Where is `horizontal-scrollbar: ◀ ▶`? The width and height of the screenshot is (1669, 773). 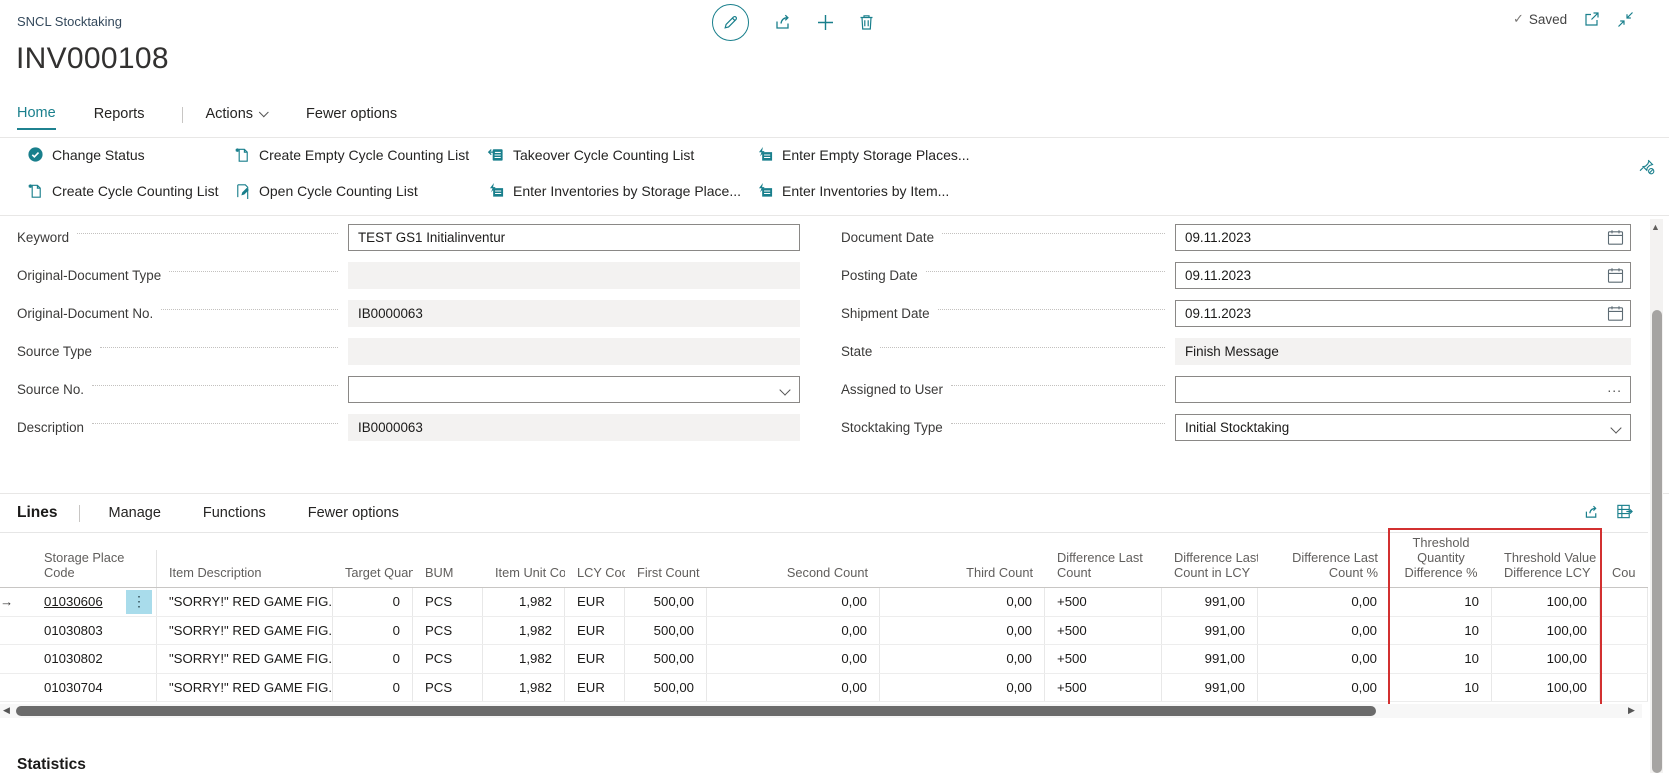
horizontal-scrollbar: ◀ ▶ is located at coordinates (821, 711).